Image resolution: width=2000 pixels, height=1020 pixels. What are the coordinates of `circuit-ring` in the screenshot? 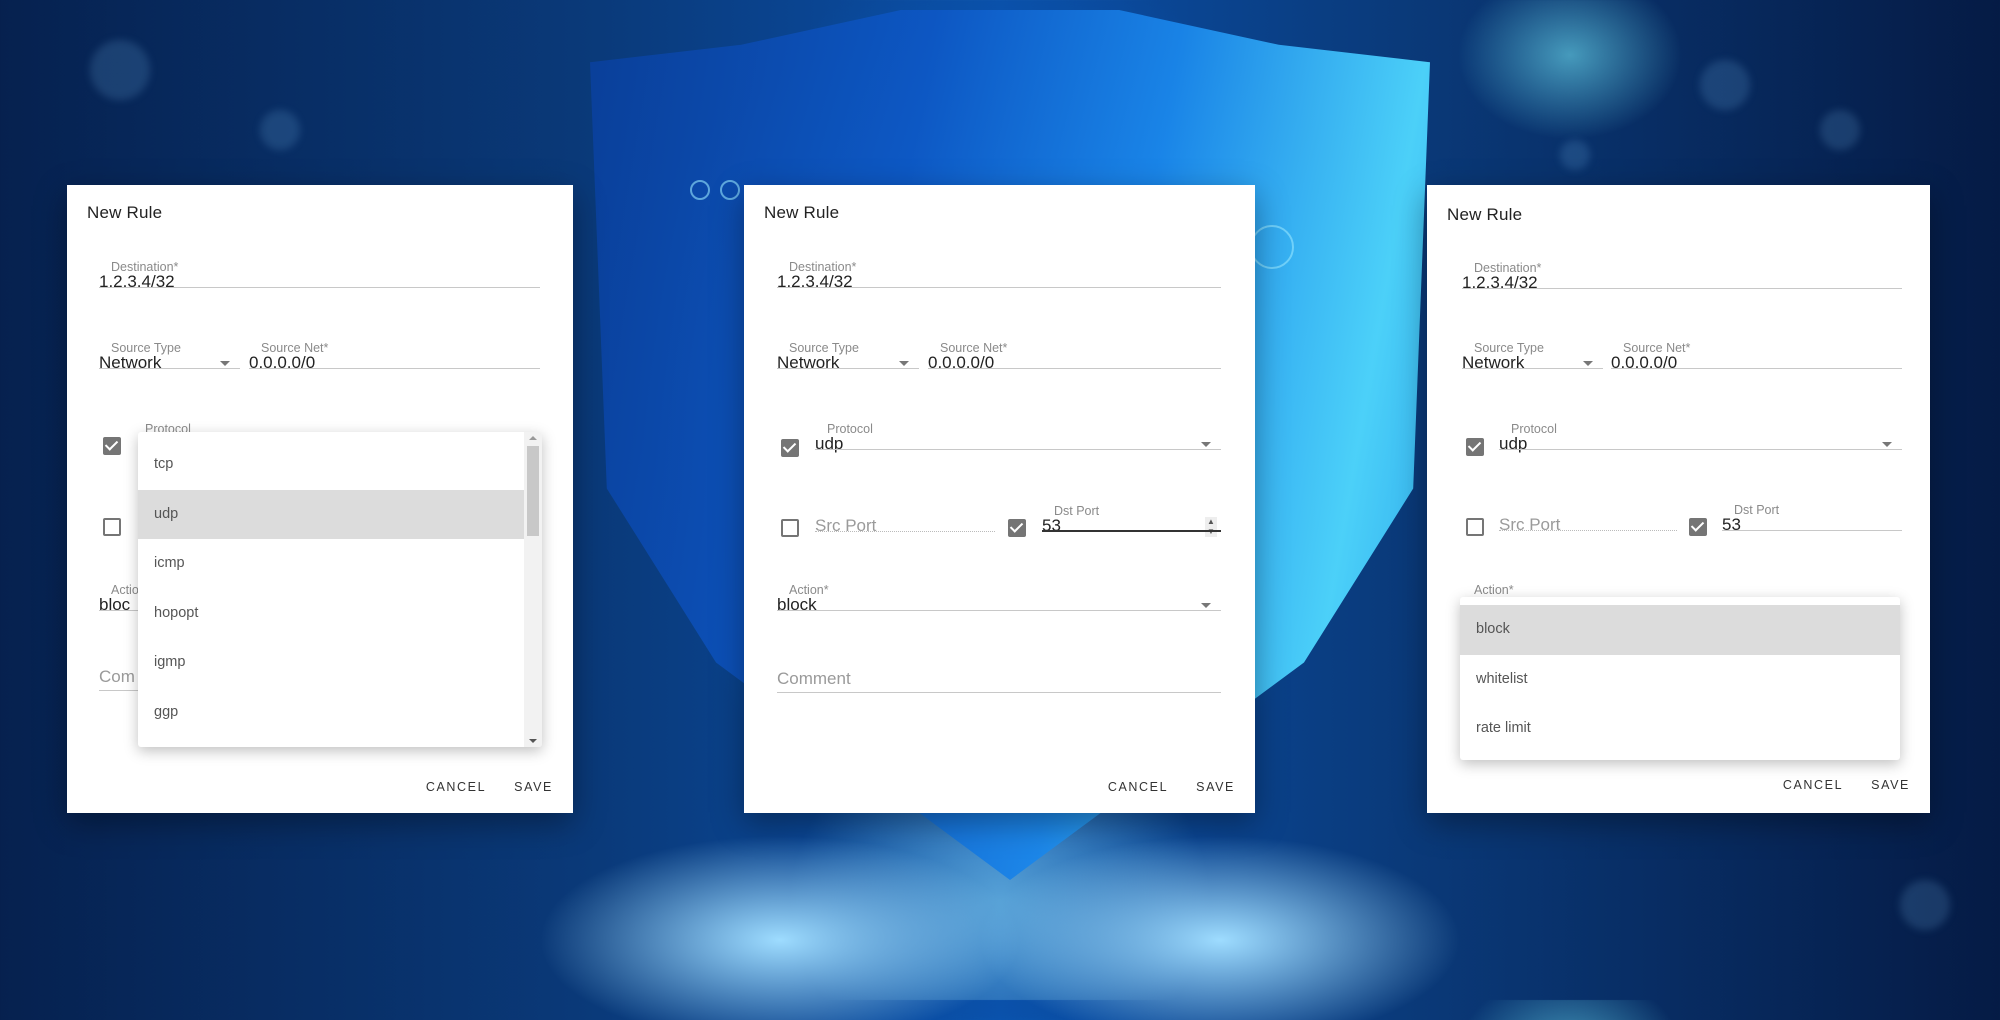 It's located at (1272, 247).